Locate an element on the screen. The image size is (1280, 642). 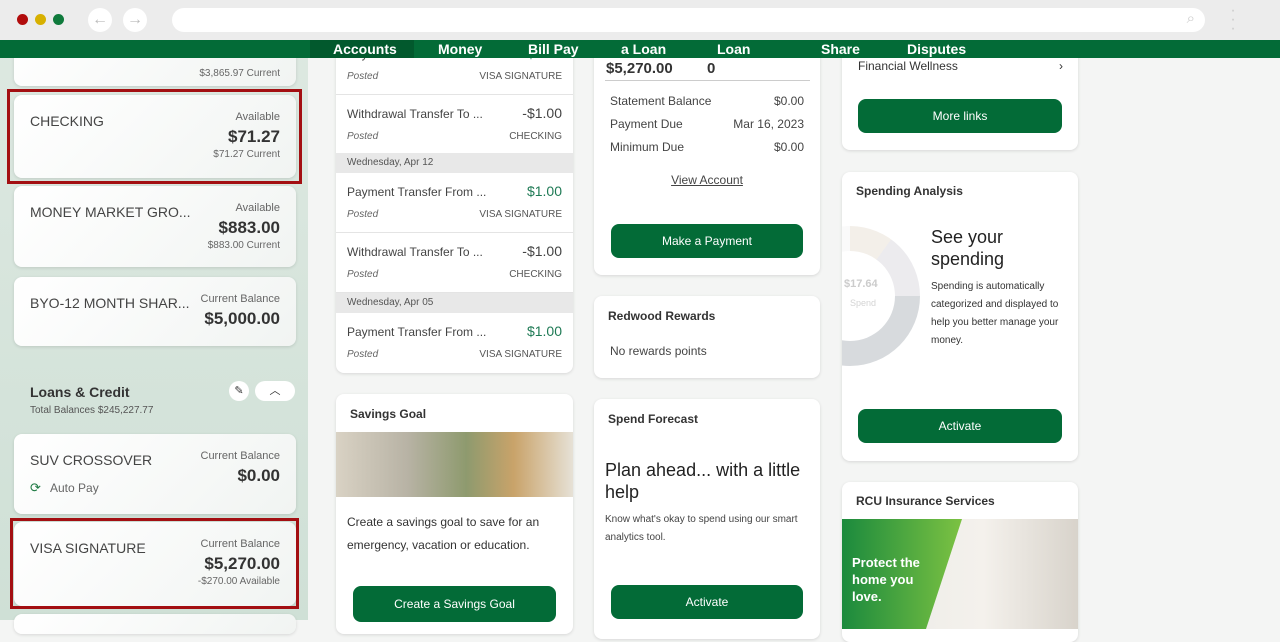
payment-due-row: Payment Due Mar 16, 2023 is located at coordinates (707, 124).